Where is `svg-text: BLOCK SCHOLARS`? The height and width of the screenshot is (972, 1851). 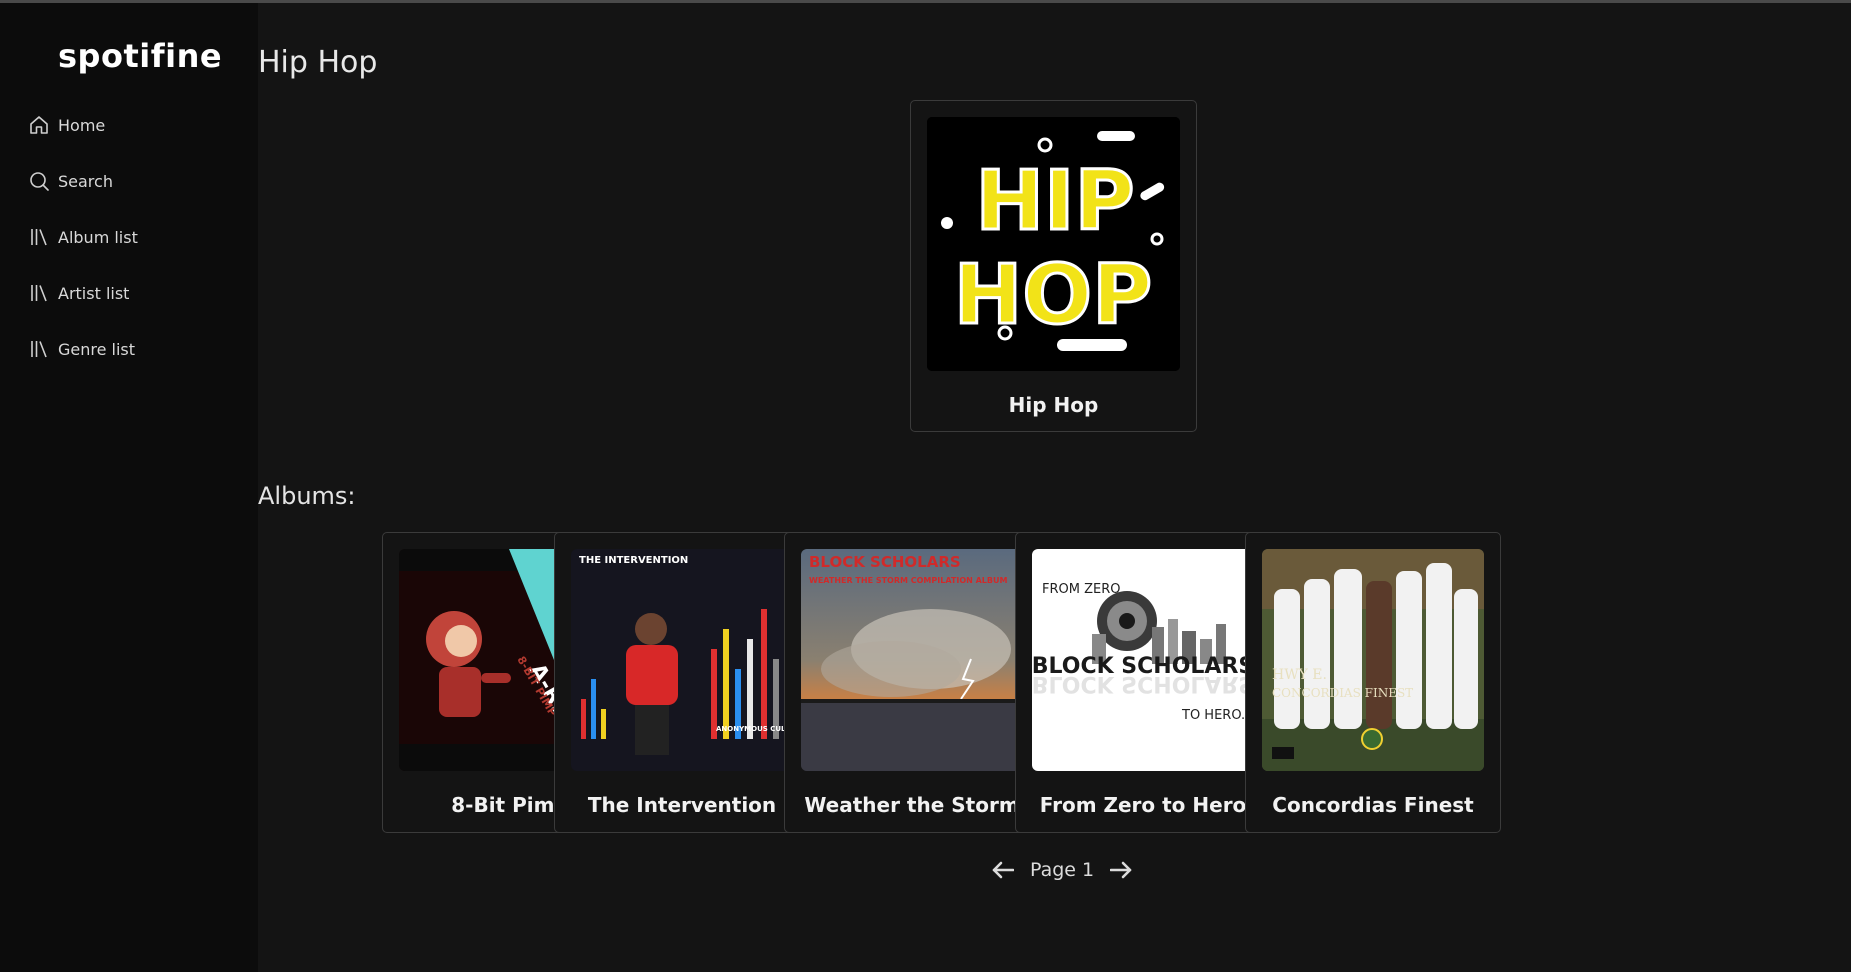 svg-text: BLOCK SCHOLARS is located at coordinates (1143, 683).